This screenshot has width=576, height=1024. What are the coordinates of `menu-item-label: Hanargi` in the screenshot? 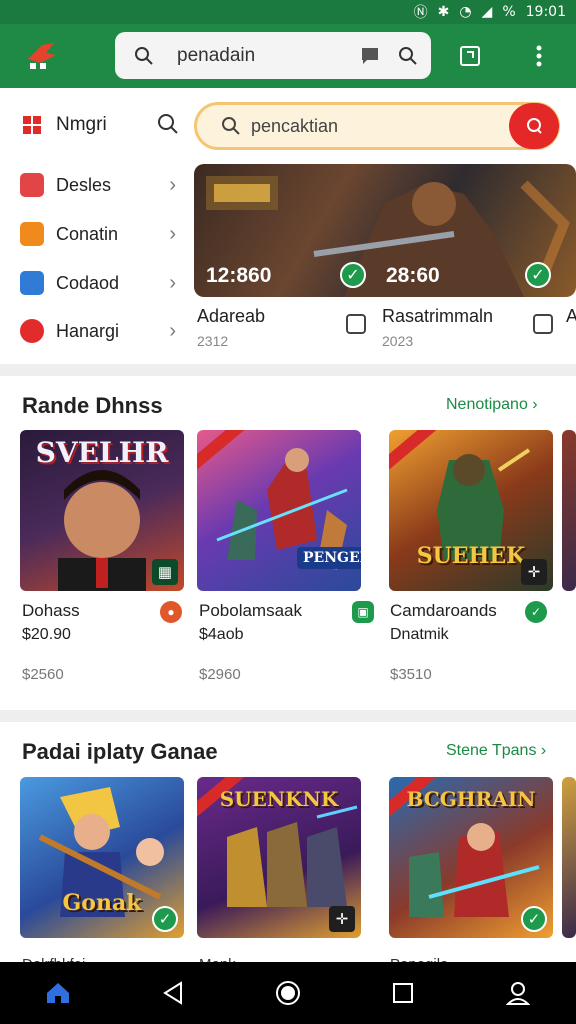 It's located at (88, 330).